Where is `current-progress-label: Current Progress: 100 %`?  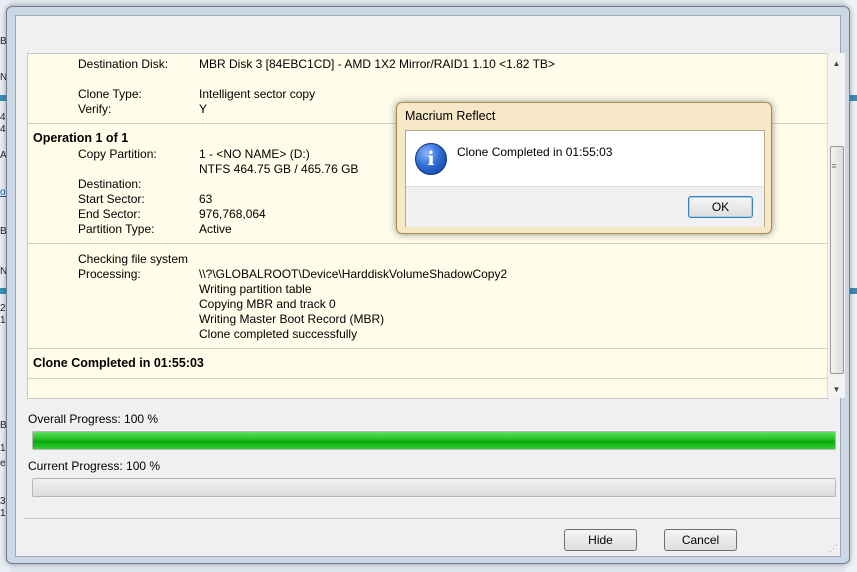
current-progress-label: Current Progress: 100 % is located at coordinates (94, 466).